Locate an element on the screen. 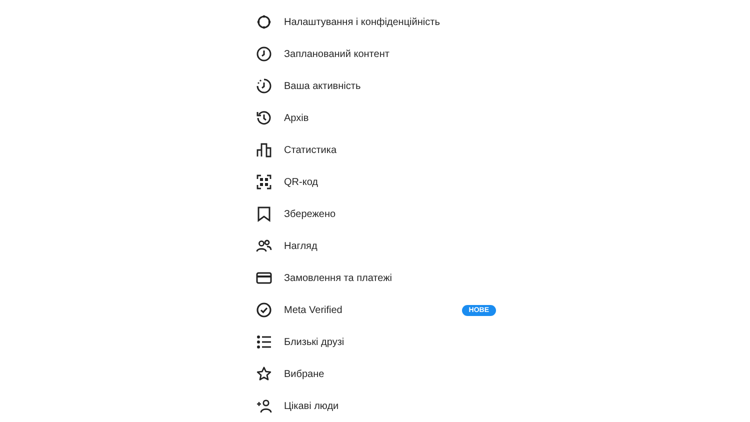 The height and width of the screenshot is (422, 750). menu-item: Вибране is located at coordinates (376, 374).